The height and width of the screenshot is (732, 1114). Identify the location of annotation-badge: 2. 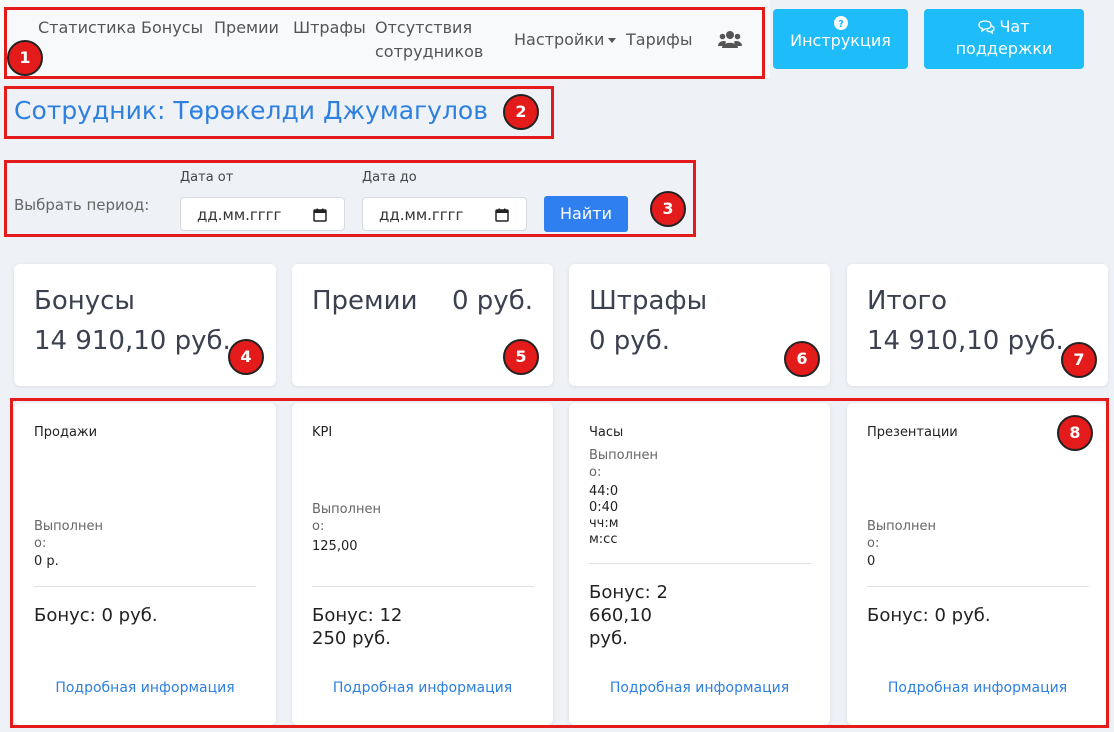
(521, 112).